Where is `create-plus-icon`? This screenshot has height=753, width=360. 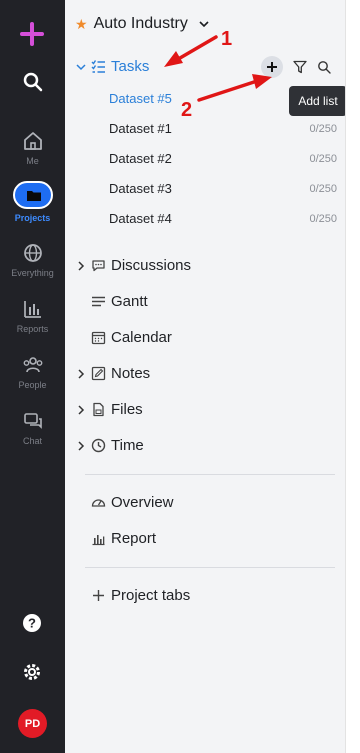 create-plus-icon is located at coordinates (32, 34).